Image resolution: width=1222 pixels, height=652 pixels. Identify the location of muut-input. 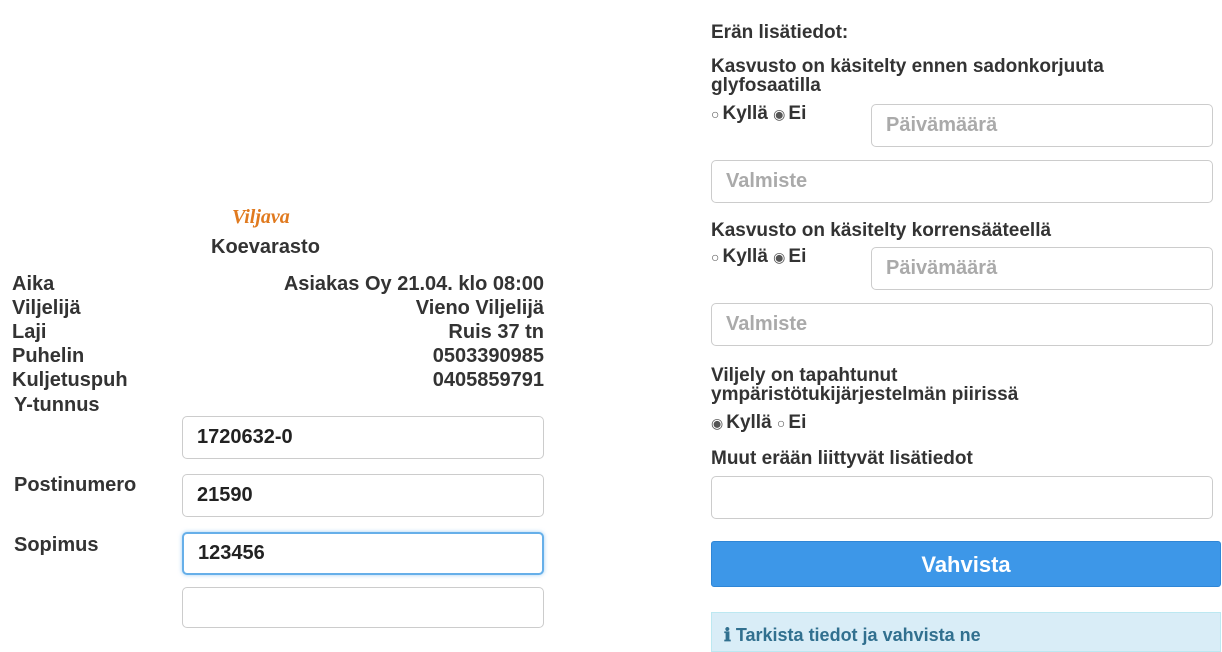
(962, 497).